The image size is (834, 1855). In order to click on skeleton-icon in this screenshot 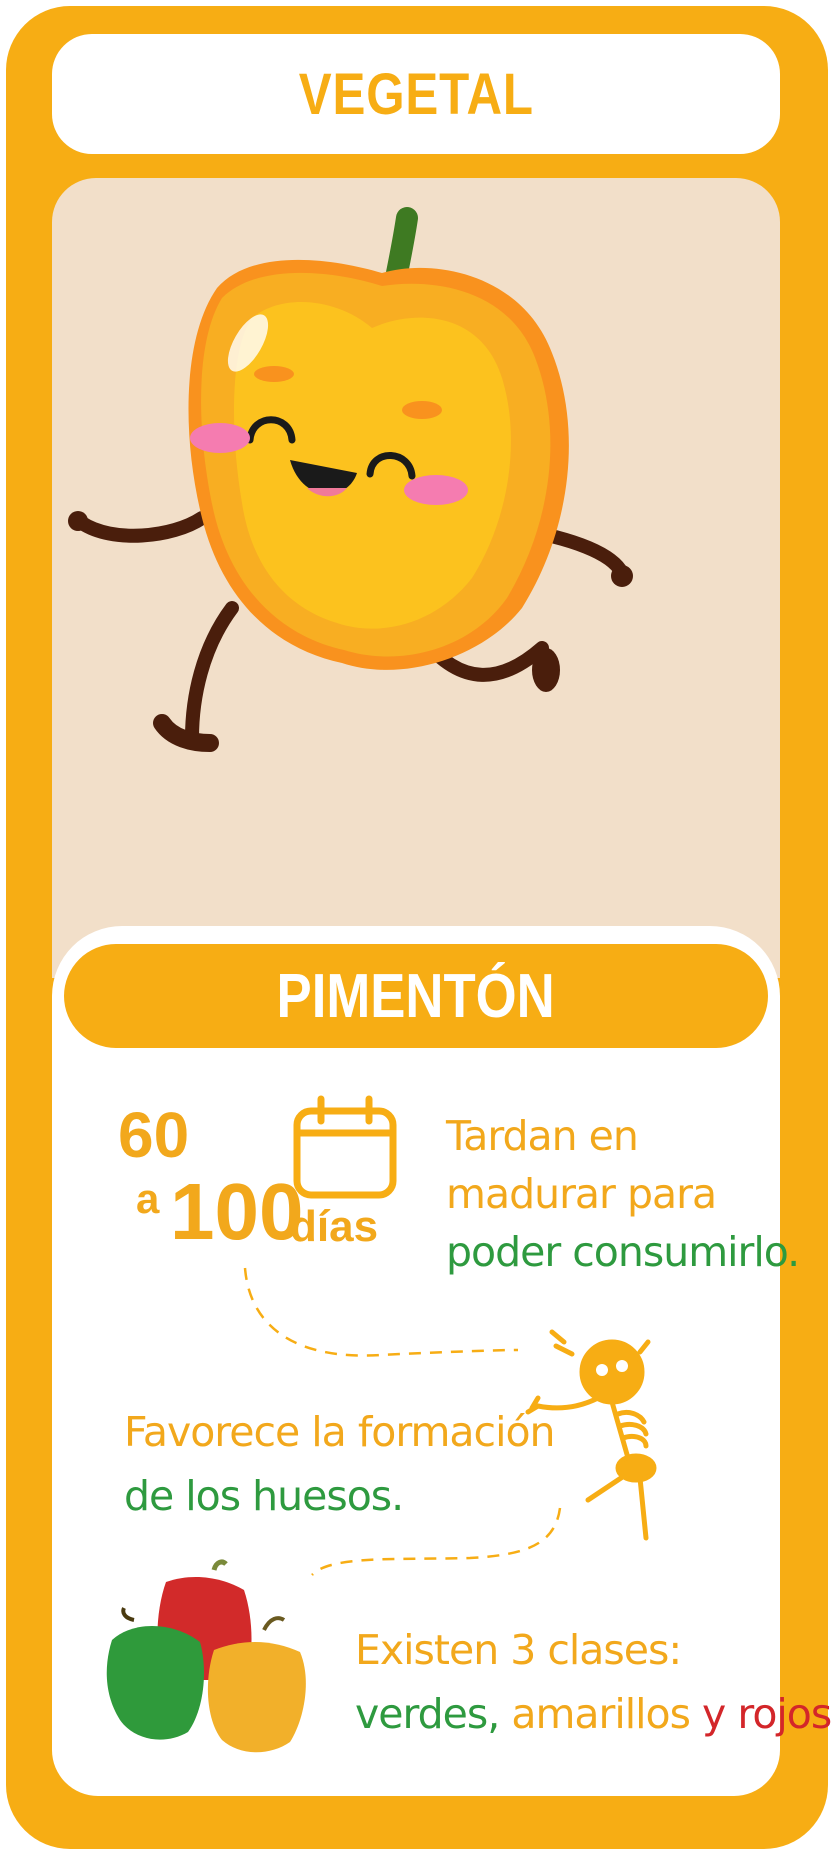, I will do `click(591, 1435)`.